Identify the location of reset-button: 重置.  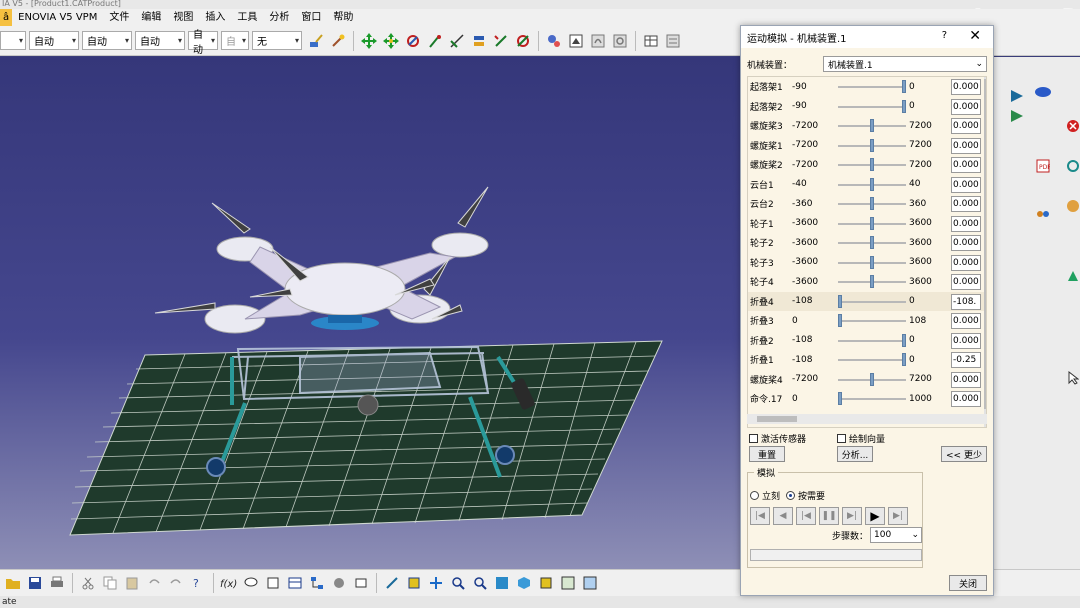
(767, 454).